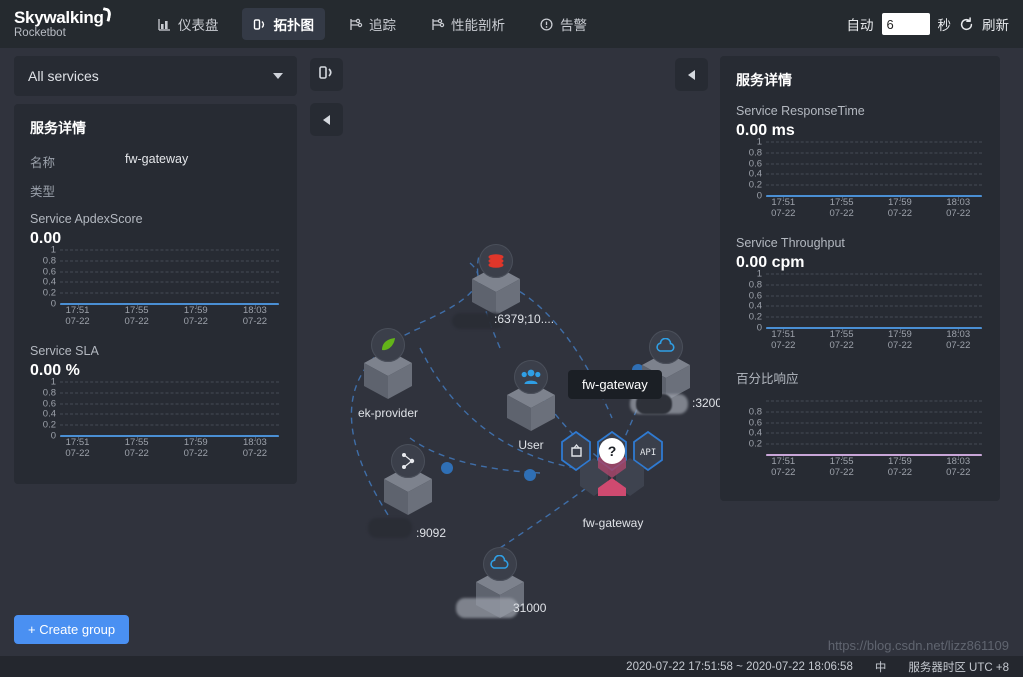 Image resolution: width=1023 pixels, height=677 pixels. What do you see at coordinates (32, 629) in the screenshot?
I see `plus-icon: +` at bounding box center [32, 629].